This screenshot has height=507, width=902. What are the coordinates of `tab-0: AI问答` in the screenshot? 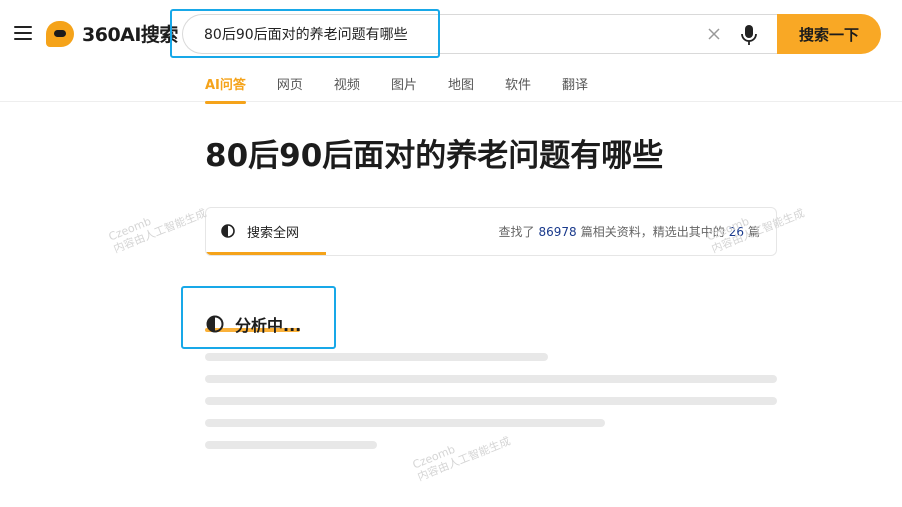 It's located at (225, 89).